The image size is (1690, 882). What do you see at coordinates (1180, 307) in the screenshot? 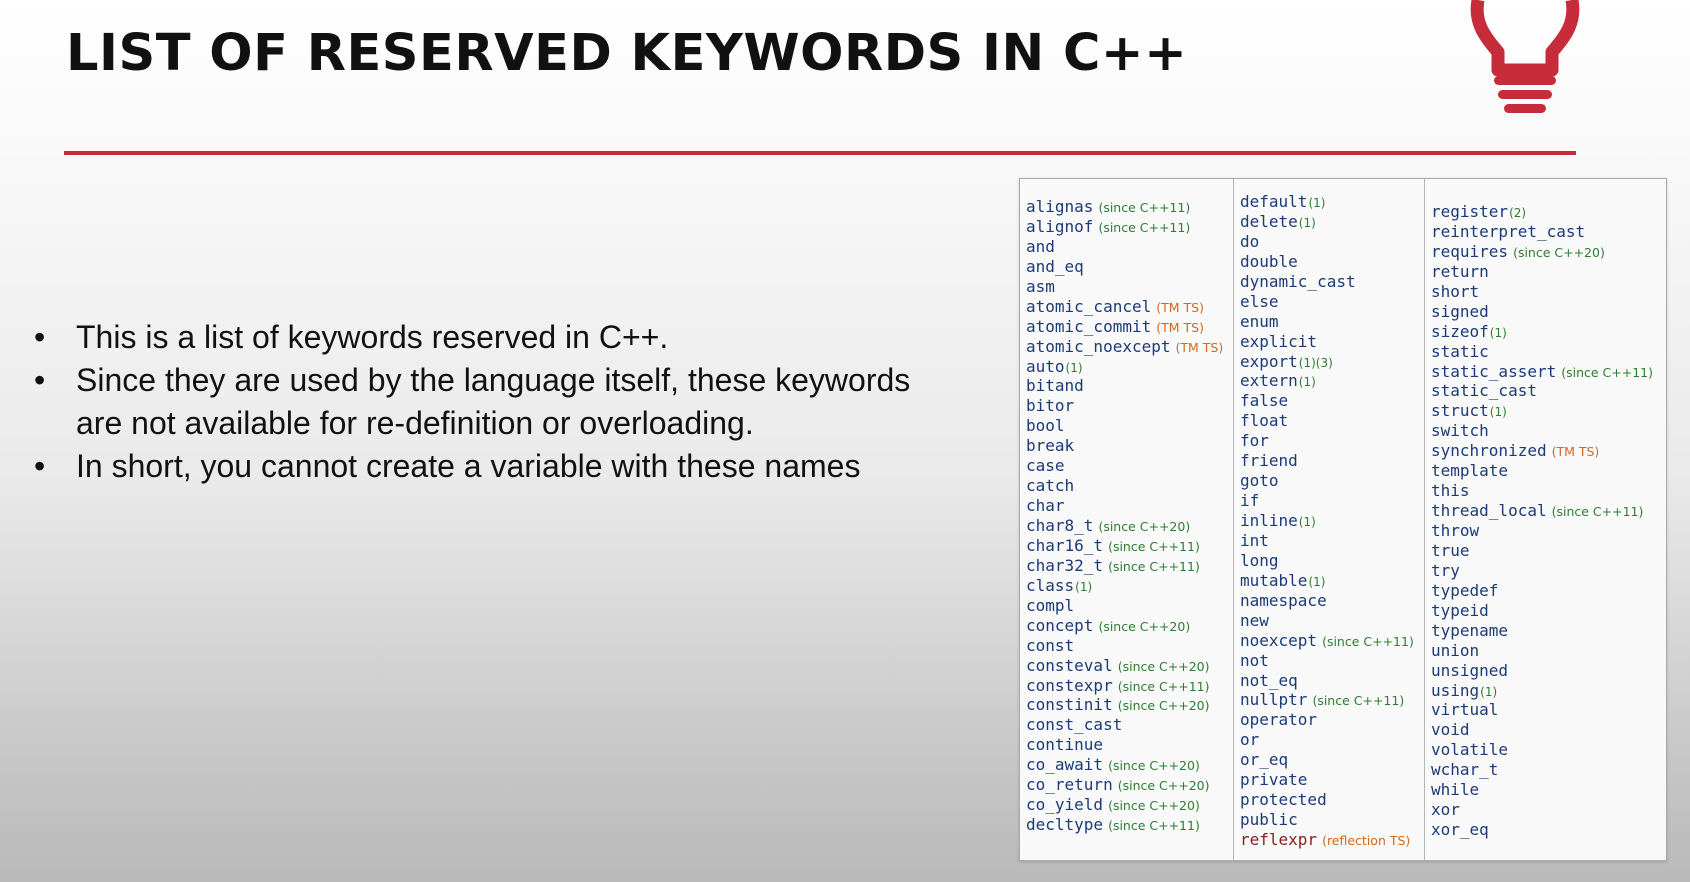
I see `keyword-note: (TM TS)` at bounding box center [1180, 307].